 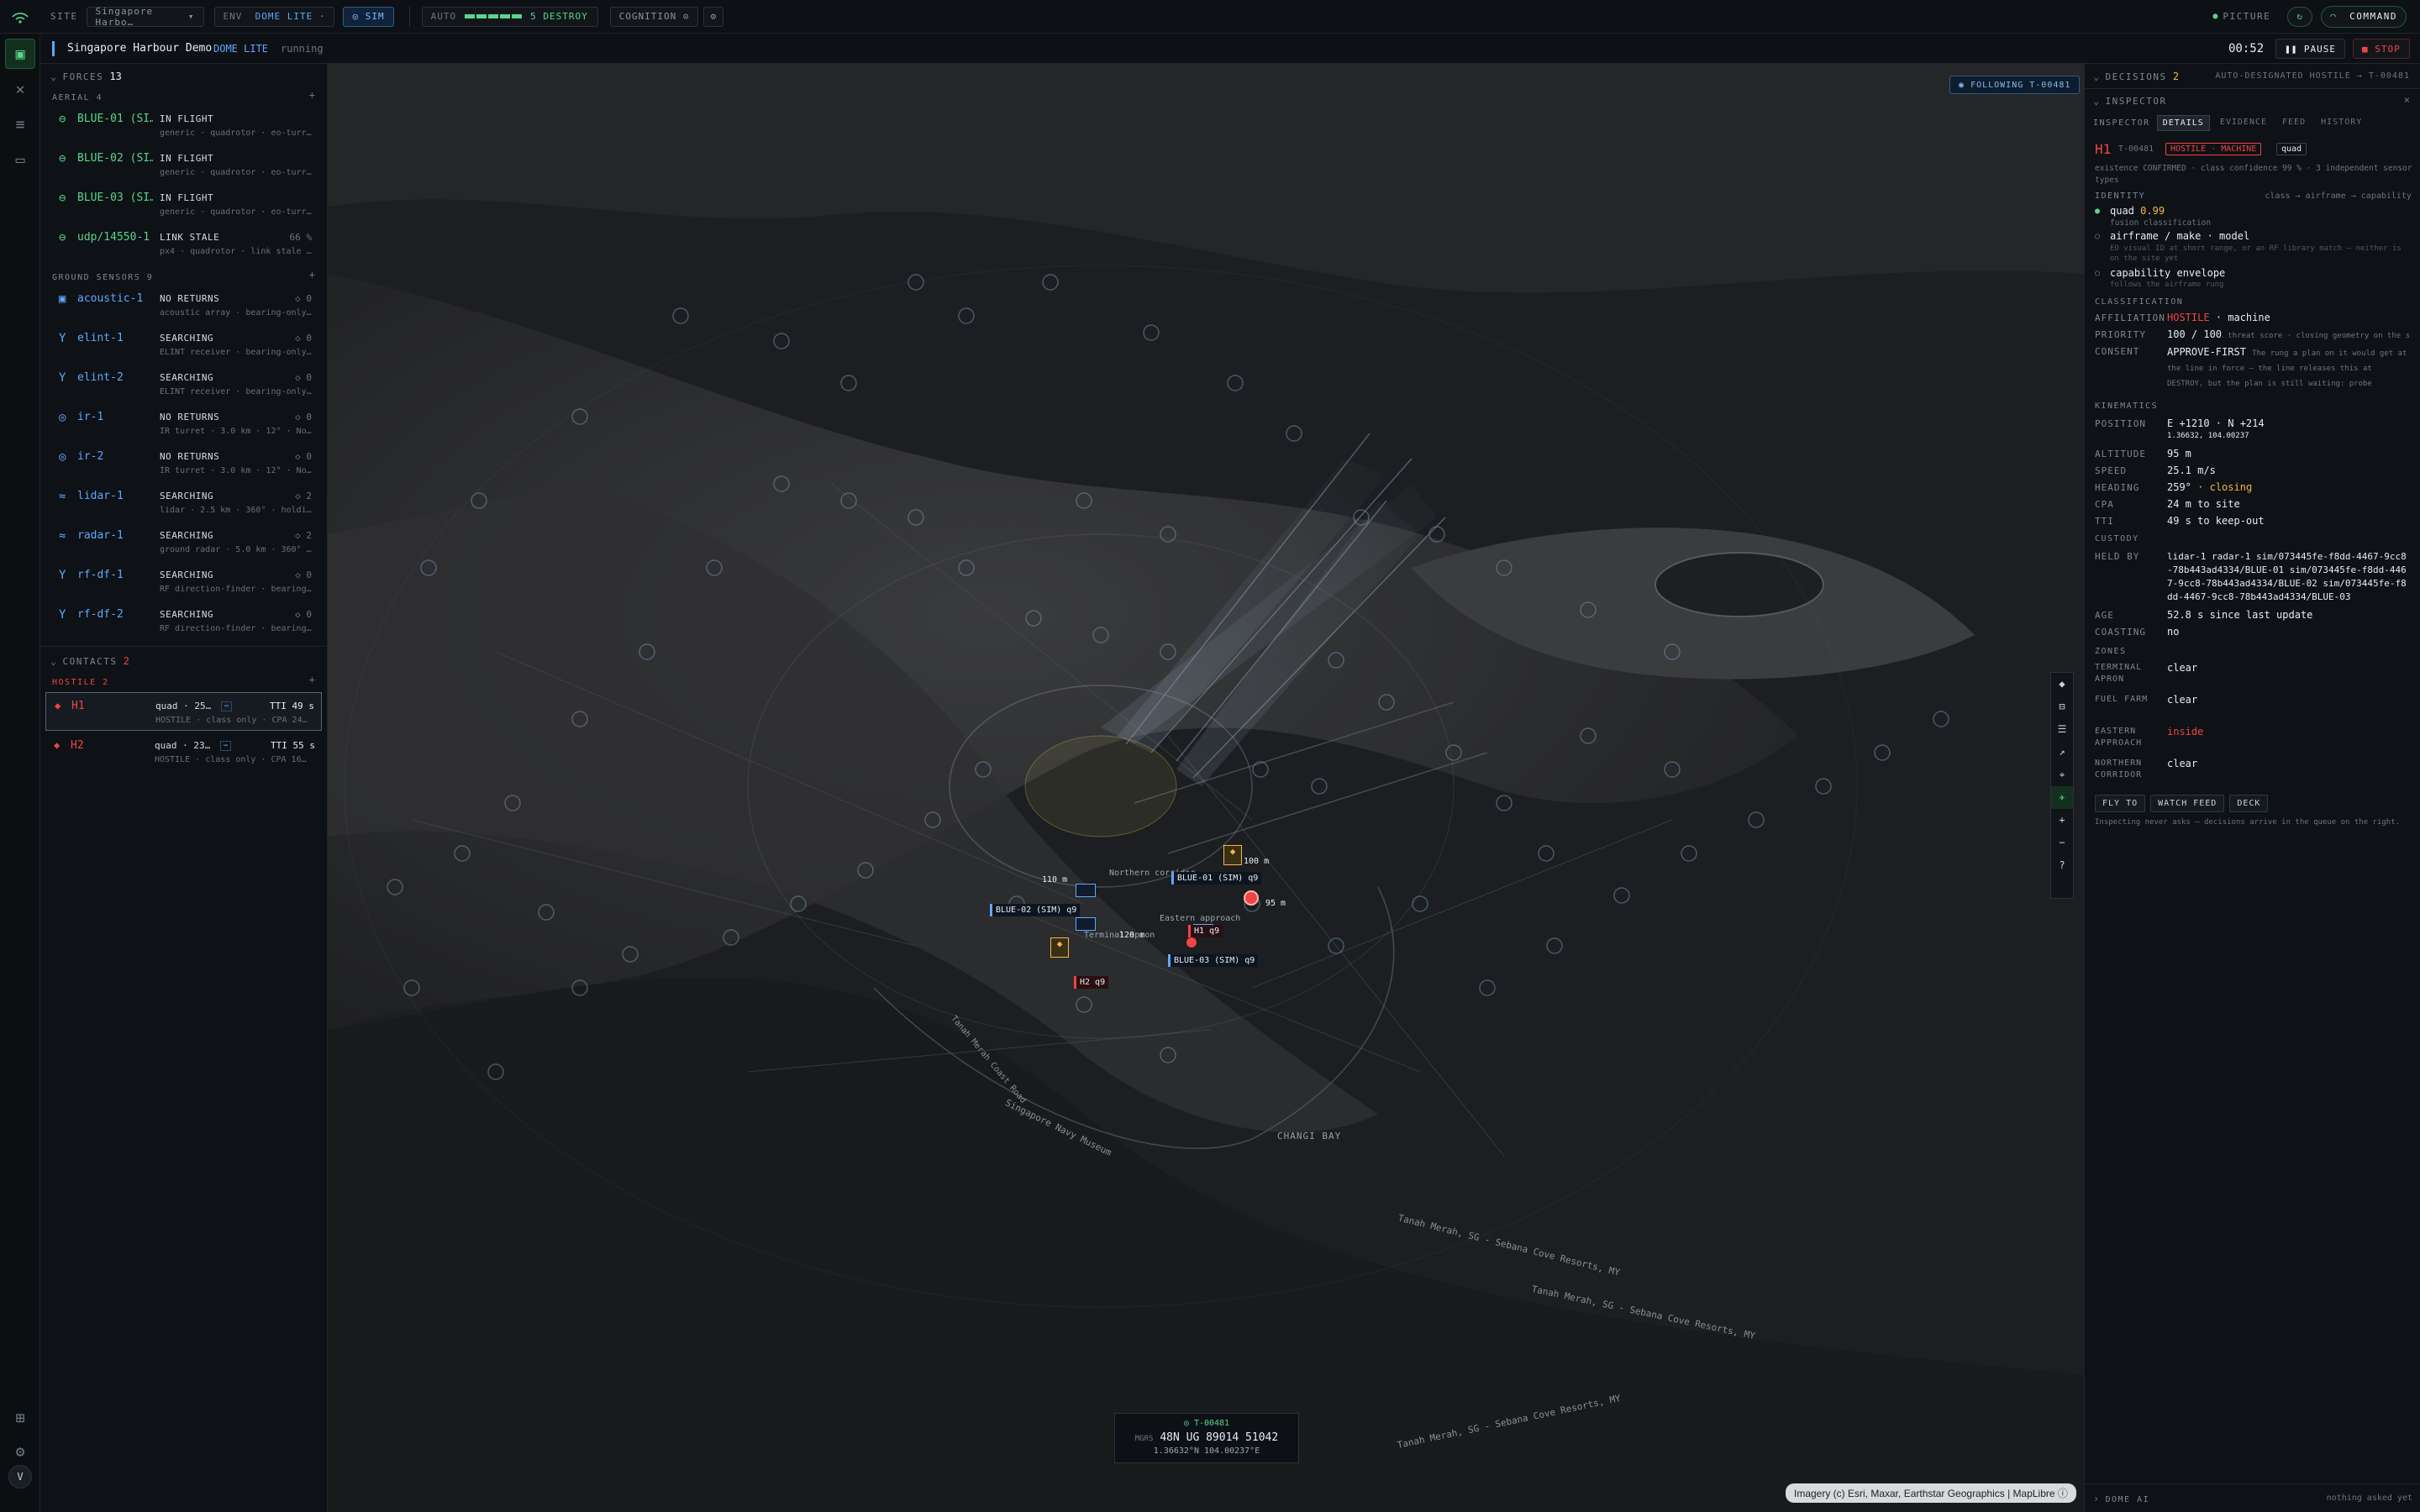 I want to click on sensor-status: SEARCHING, so click(x=187, y=338).